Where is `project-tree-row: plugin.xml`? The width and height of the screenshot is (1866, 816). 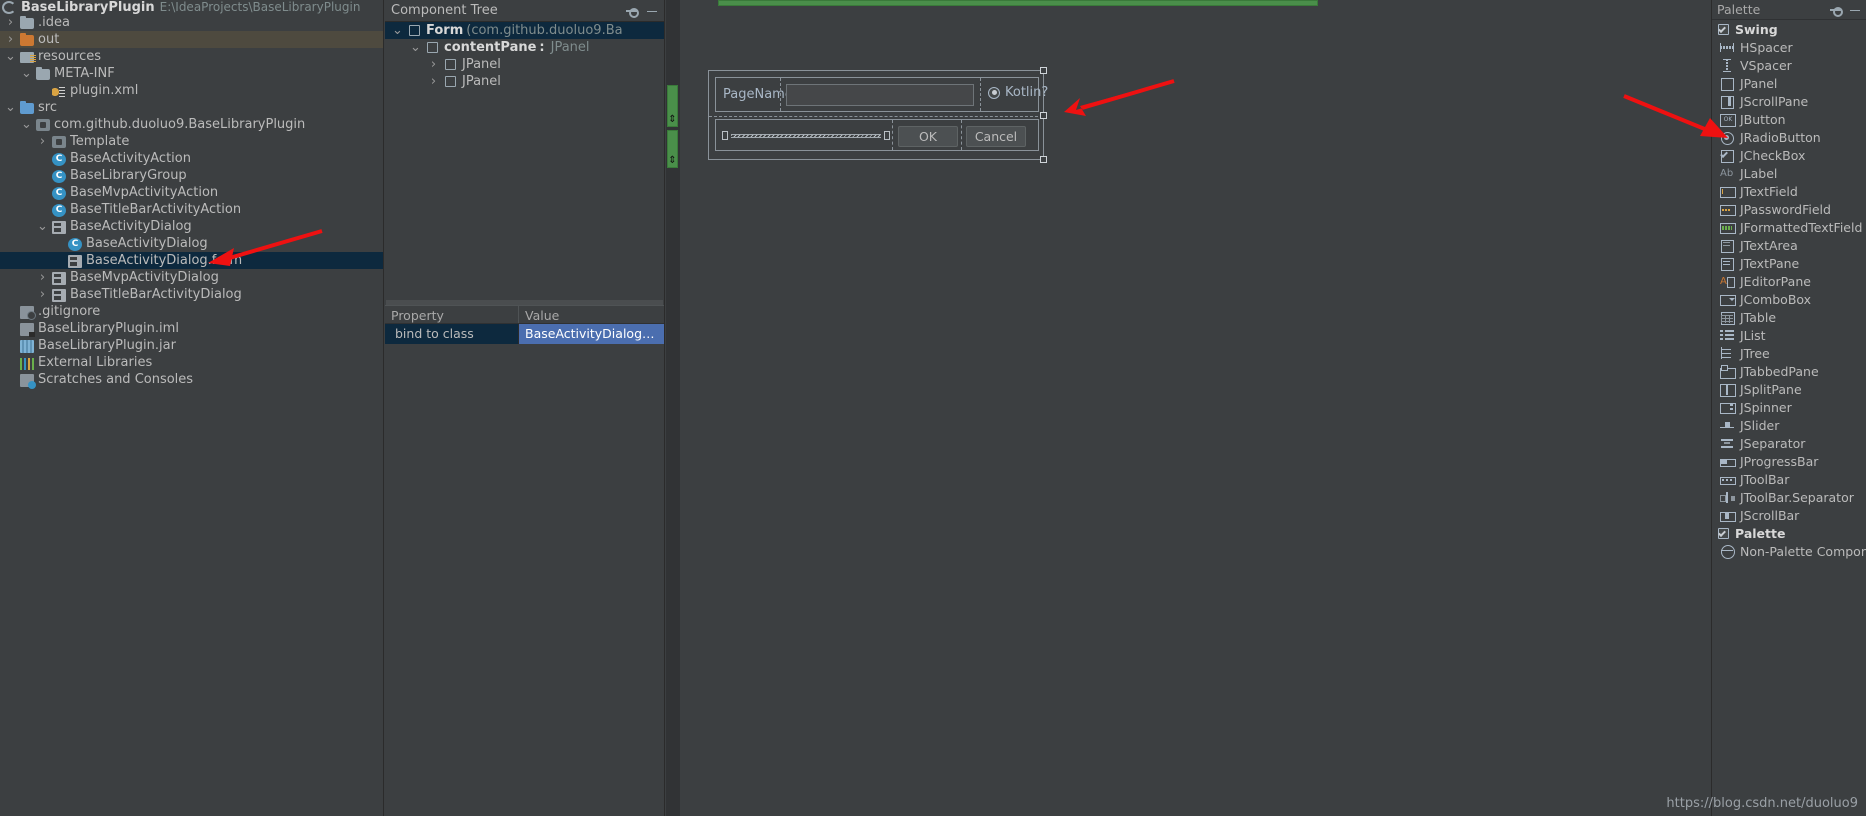 project-tree-row: plugin.xml is located at coordinates (191, 90).